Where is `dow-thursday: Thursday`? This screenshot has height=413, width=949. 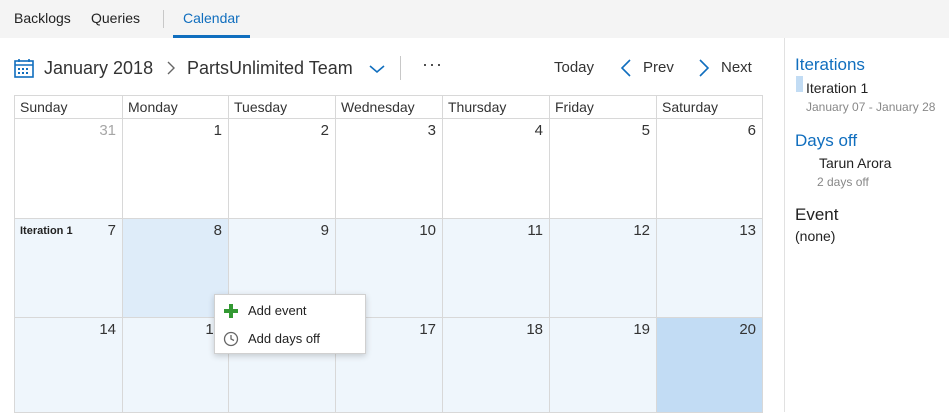
dow-thursday: Thursday is located at coordinates (496, 107).